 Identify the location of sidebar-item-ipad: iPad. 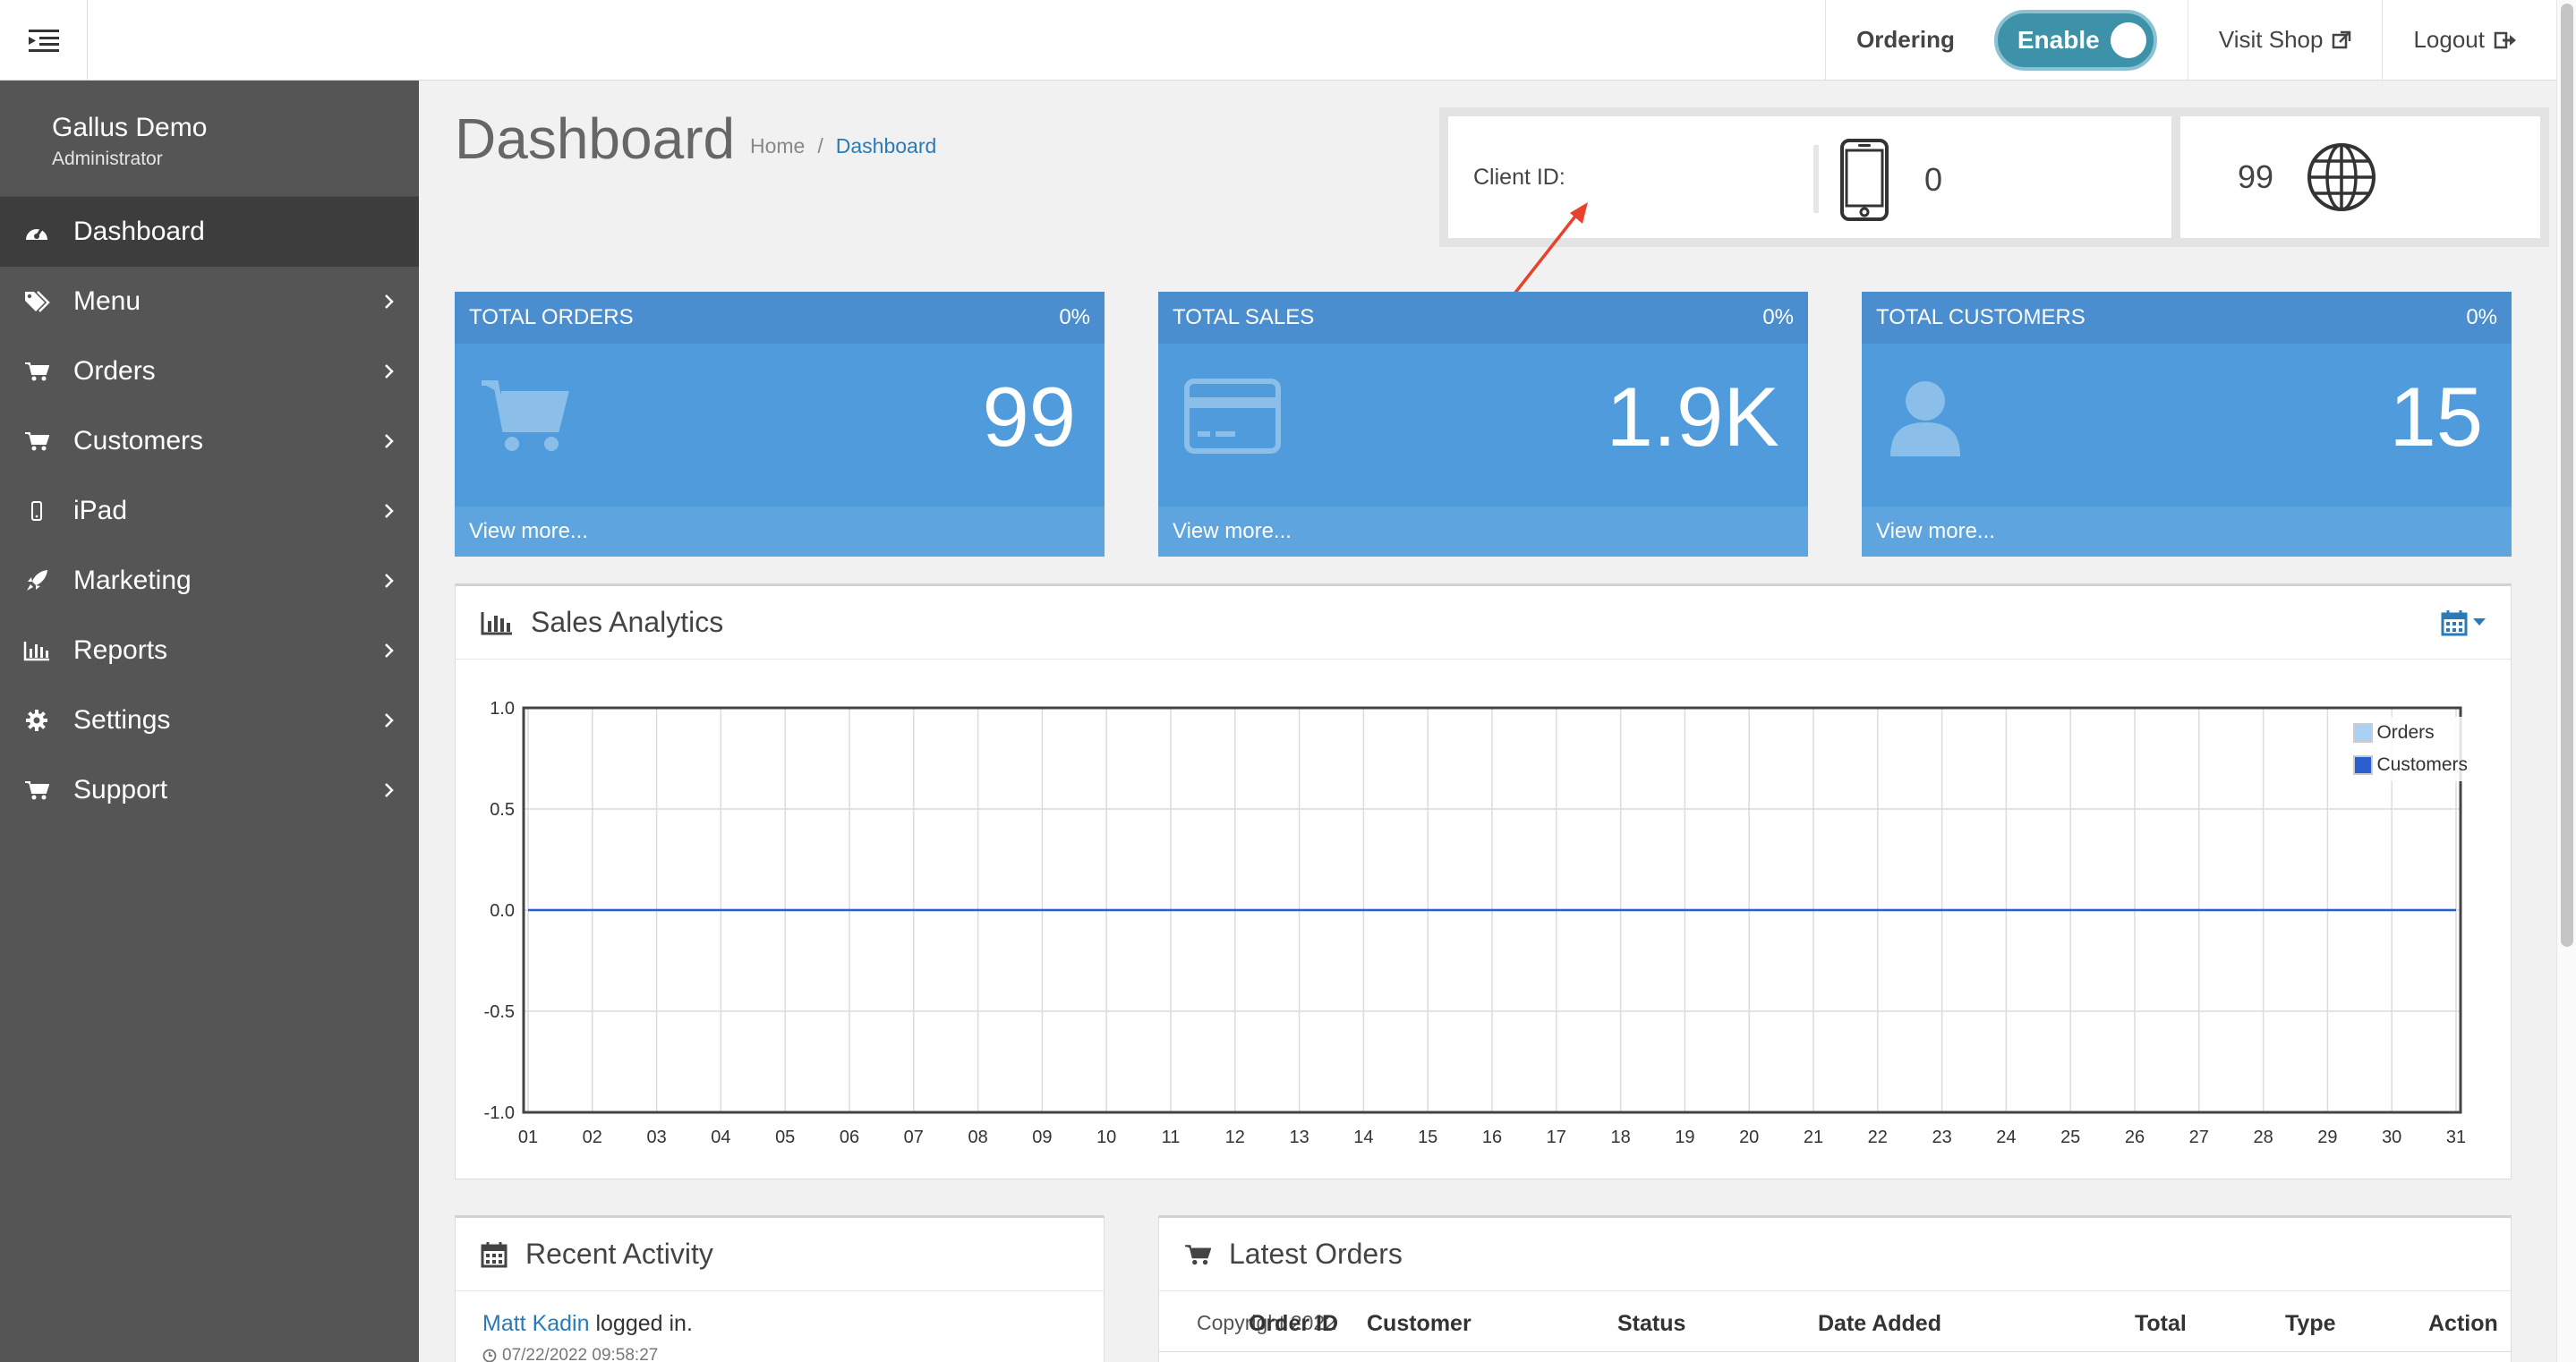
(209, 511).